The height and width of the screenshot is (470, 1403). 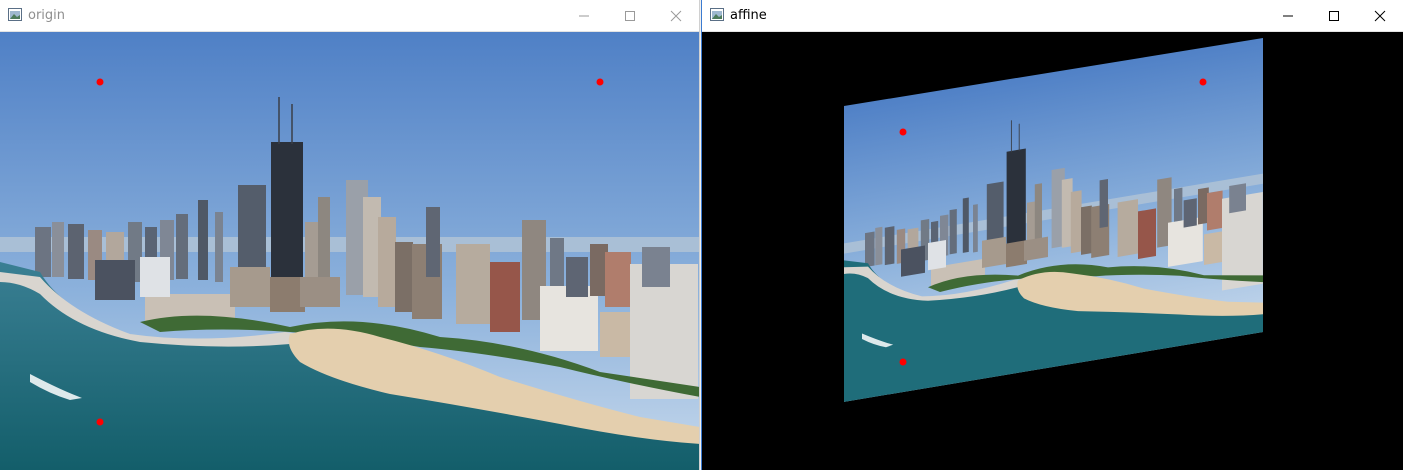 What do you see at coordinates (1052, 16) in the screenshot?
I see `affine-titlebar: affine` at bounding box center [1052, 16].